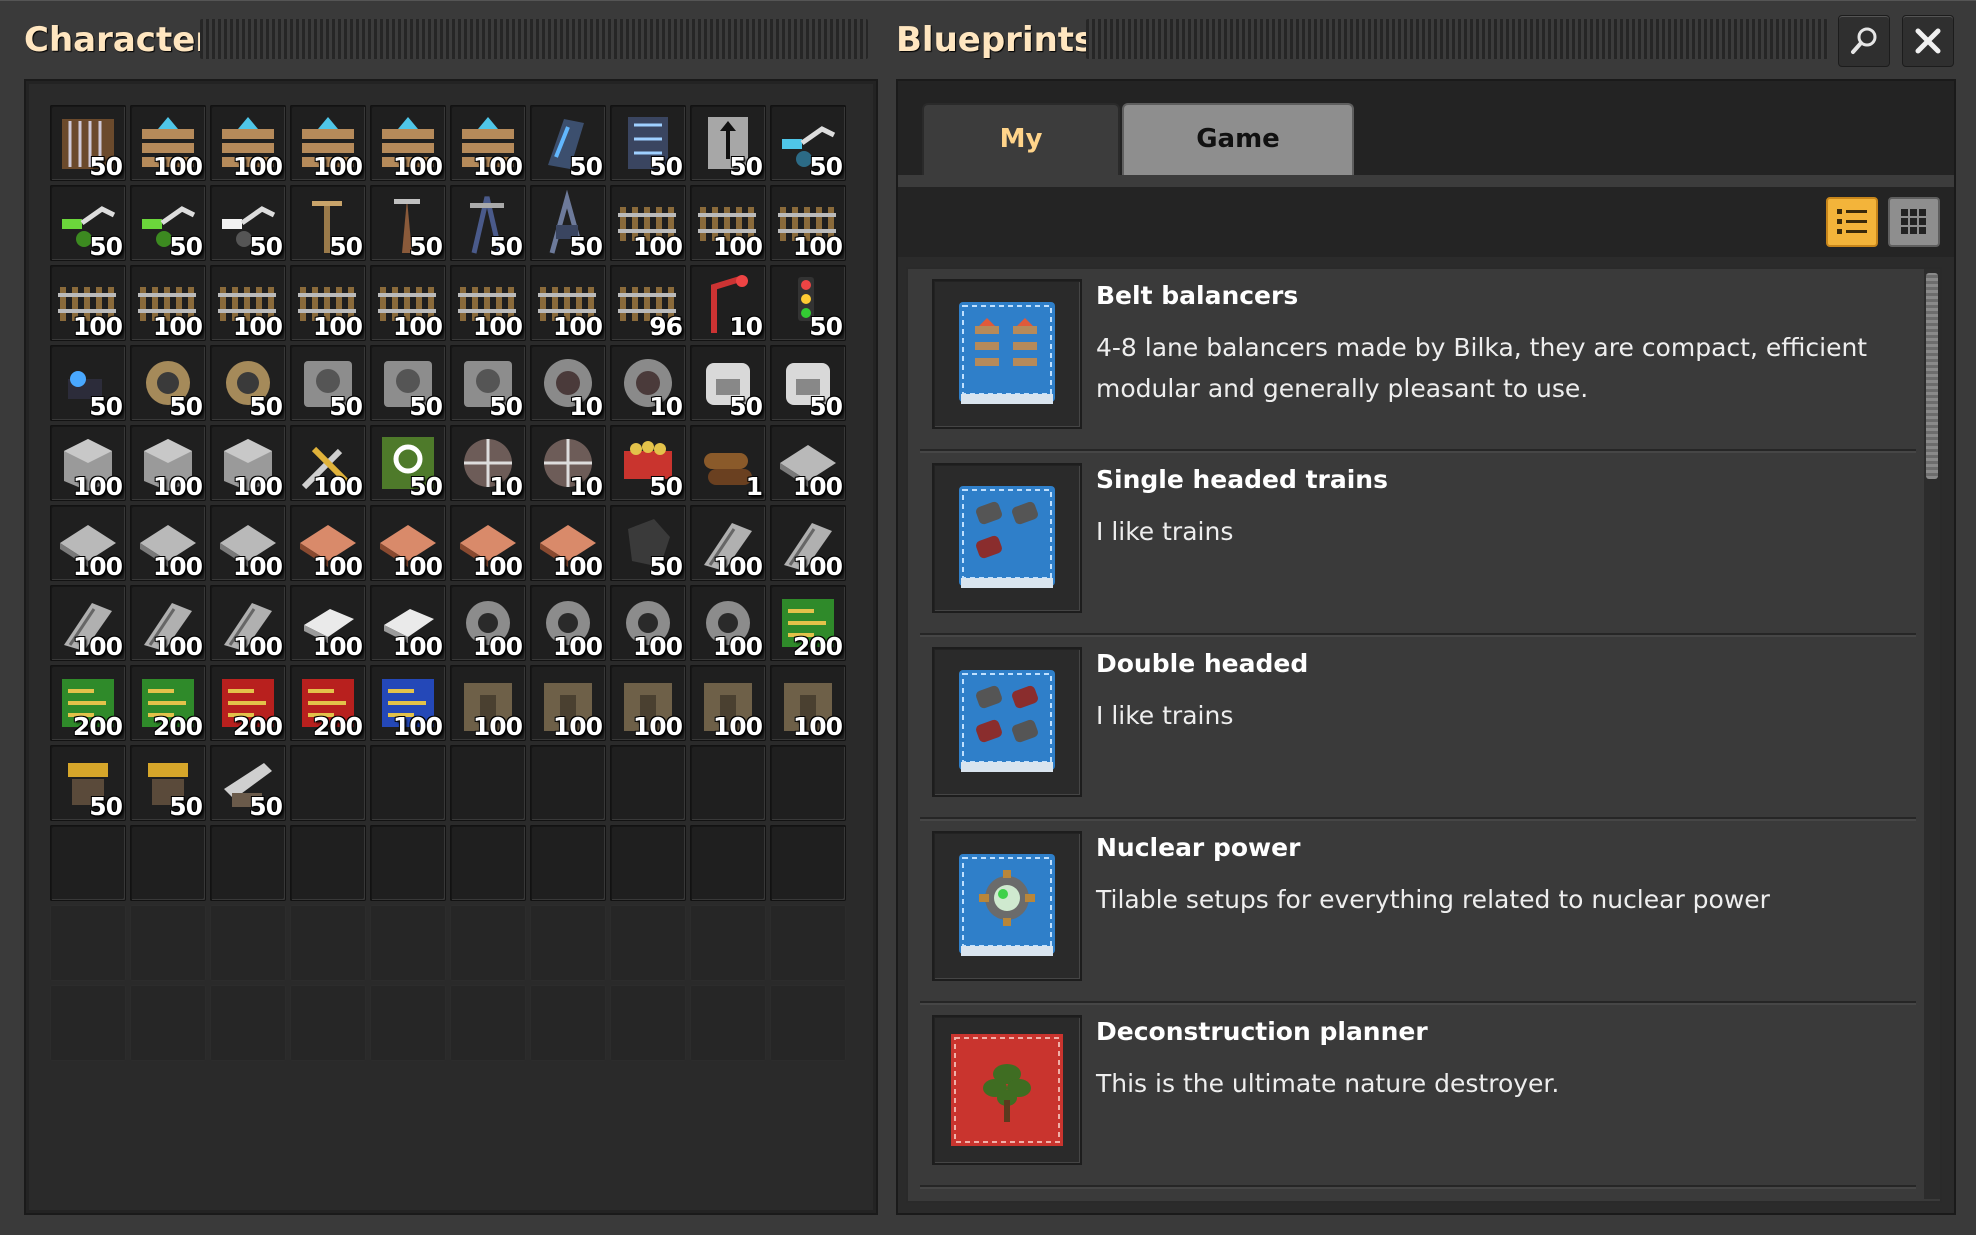 The image size is (1976, 1235). I want to click on scrollbar-thumb, so click(1932, 376).